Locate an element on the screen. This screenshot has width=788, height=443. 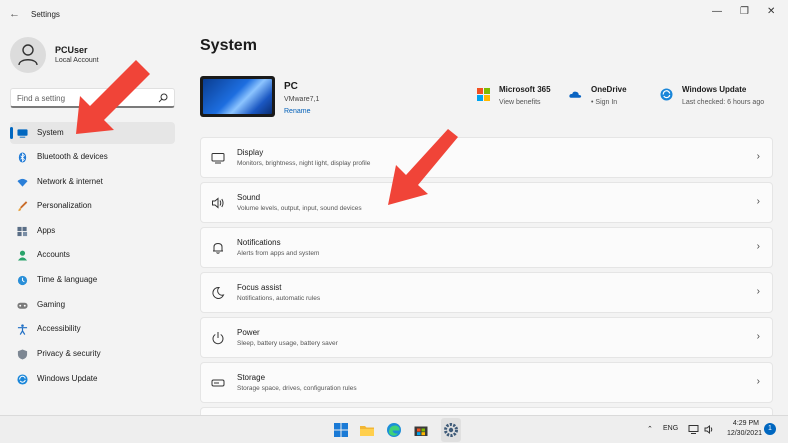
accessibility-icon is located at coordinates (22, 329).